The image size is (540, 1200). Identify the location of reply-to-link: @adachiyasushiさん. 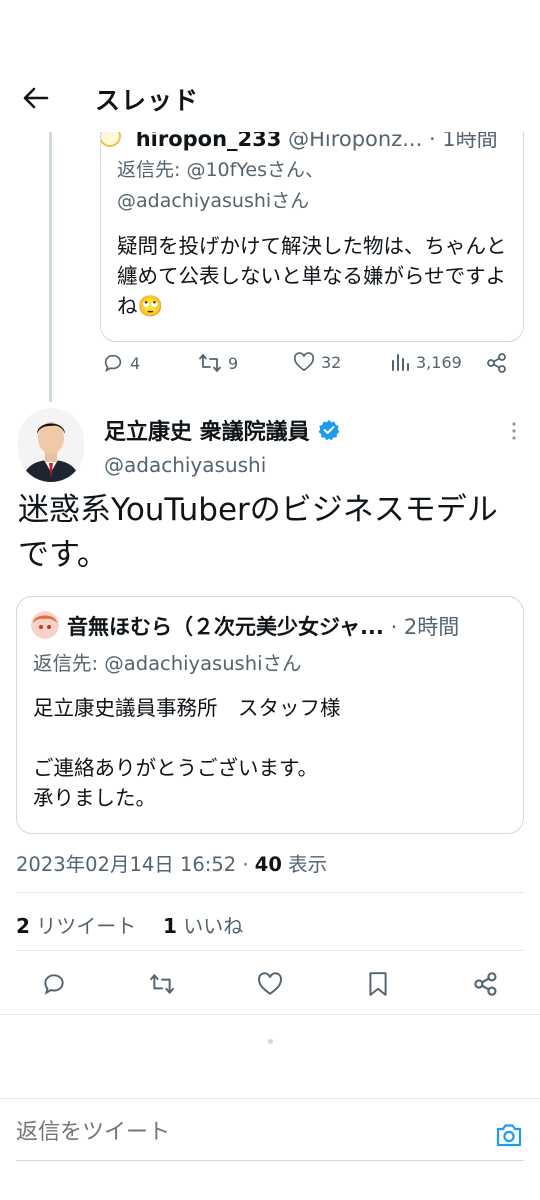
(213, 201).